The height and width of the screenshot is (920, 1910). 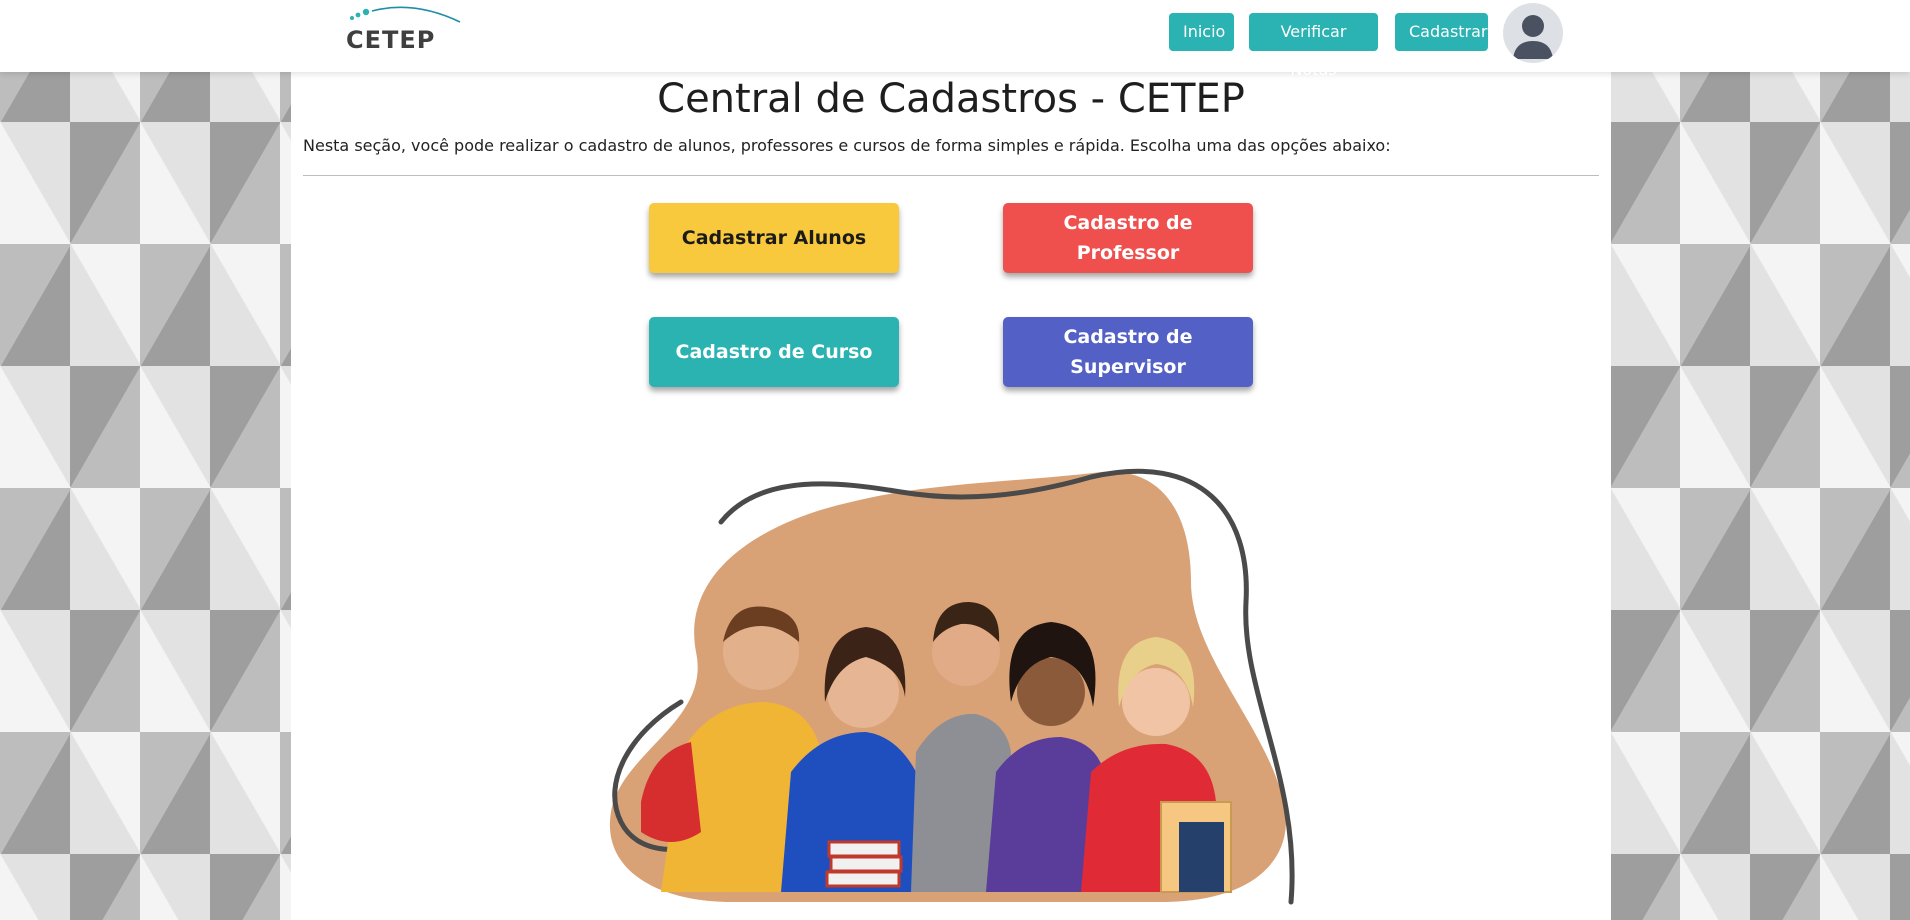 I want to click on nav-inicio-button: Inicio, so click(x=1201, y=32).